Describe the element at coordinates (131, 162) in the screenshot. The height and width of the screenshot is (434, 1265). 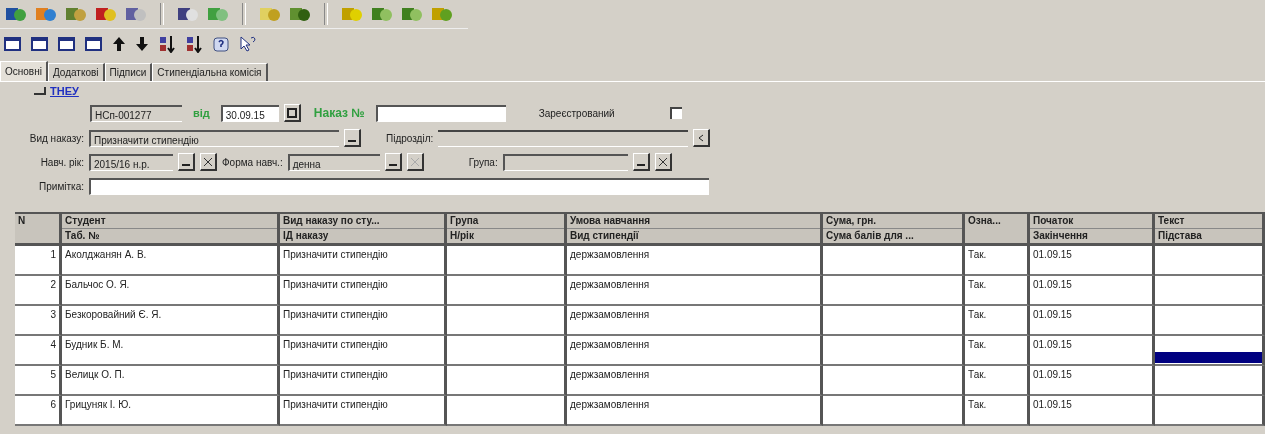
I see `study-year-field: 2015/16 н.р.` at that location.